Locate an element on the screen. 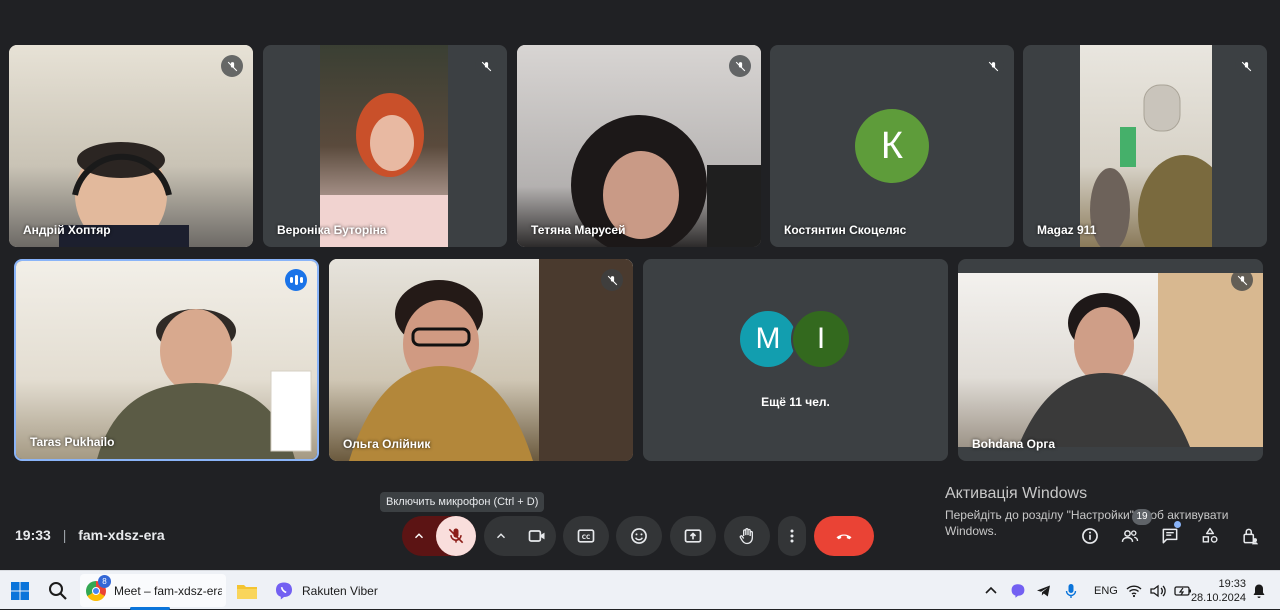  taskbar-clock: 19:33 28.10.2024 is located at coordinates (1218, 590).